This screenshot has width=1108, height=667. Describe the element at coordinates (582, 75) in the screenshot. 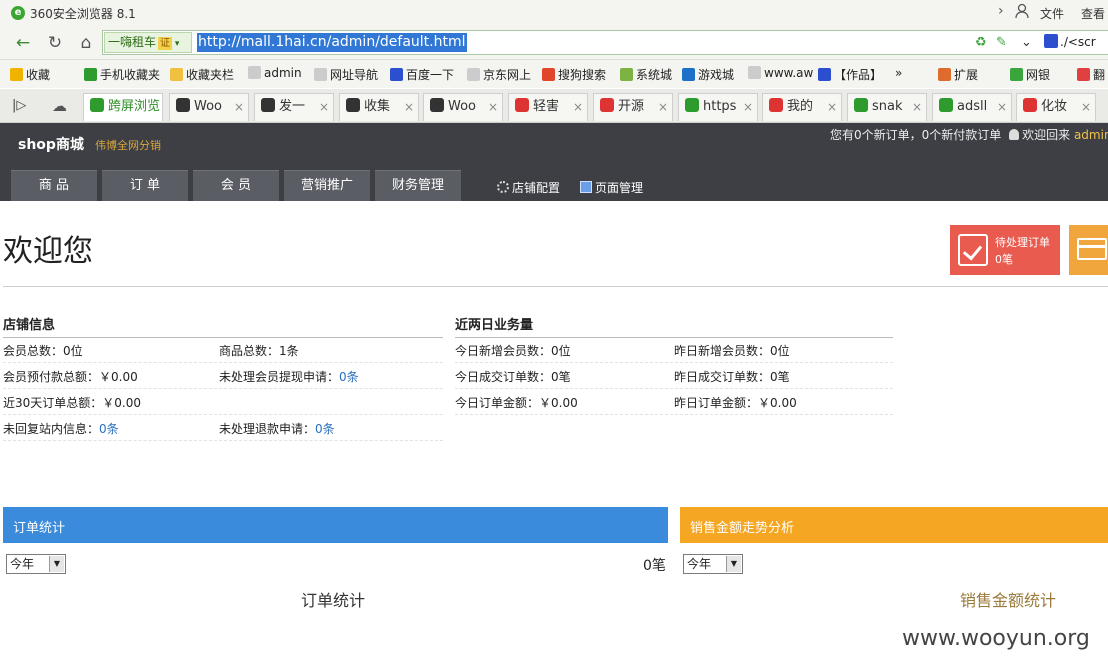

I see `bookmark-label: 搜狗搜索` at that location.